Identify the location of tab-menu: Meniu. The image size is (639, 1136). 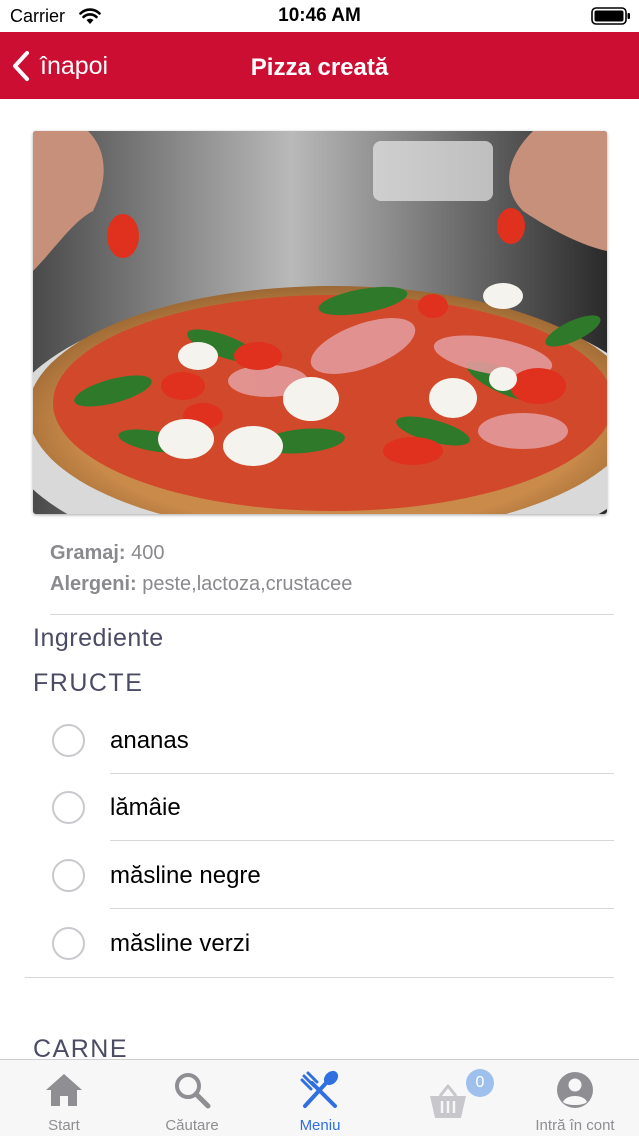
(320, 1098).